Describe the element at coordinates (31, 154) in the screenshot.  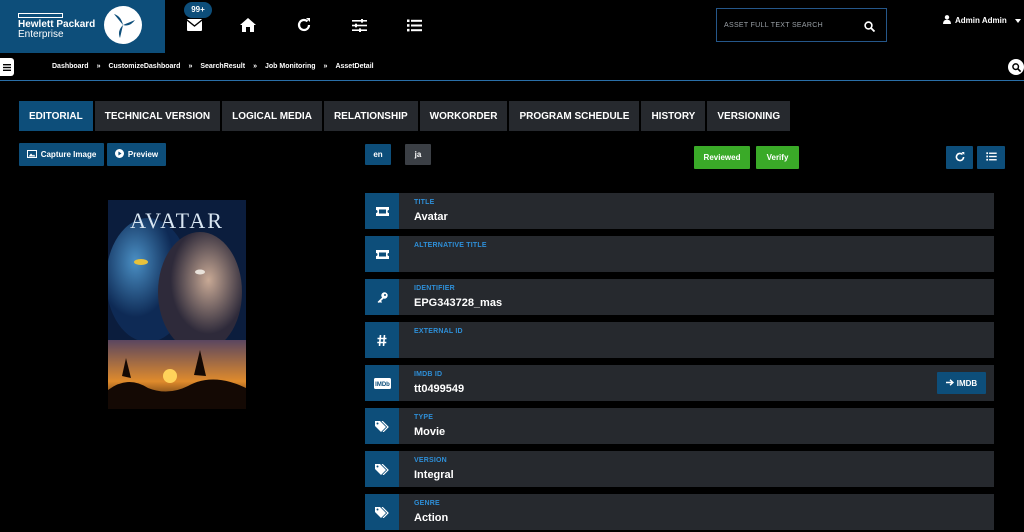
I see `image-icon` at that location.